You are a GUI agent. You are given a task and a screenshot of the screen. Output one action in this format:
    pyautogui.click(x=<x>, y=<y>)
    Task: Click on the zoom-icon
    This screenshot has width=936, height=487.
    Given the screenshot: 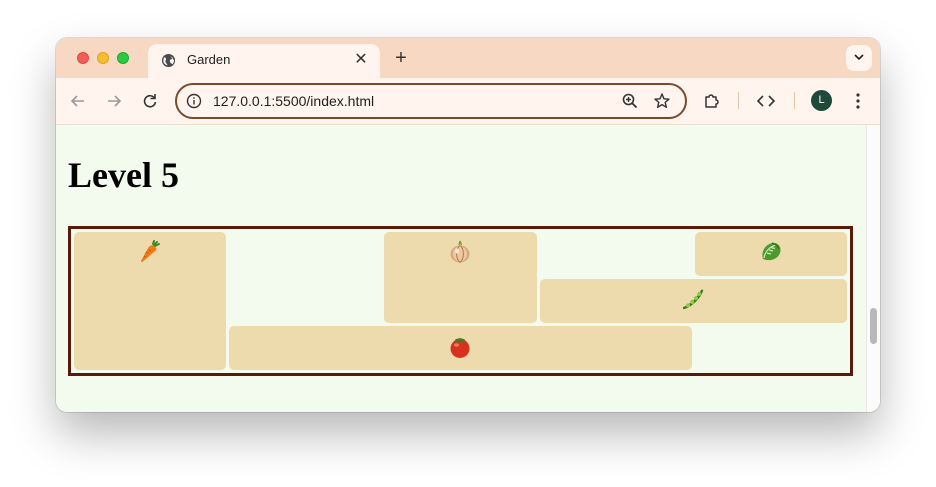 What is the action you would take?
    pyautogui.click(x=630, y=101)
    